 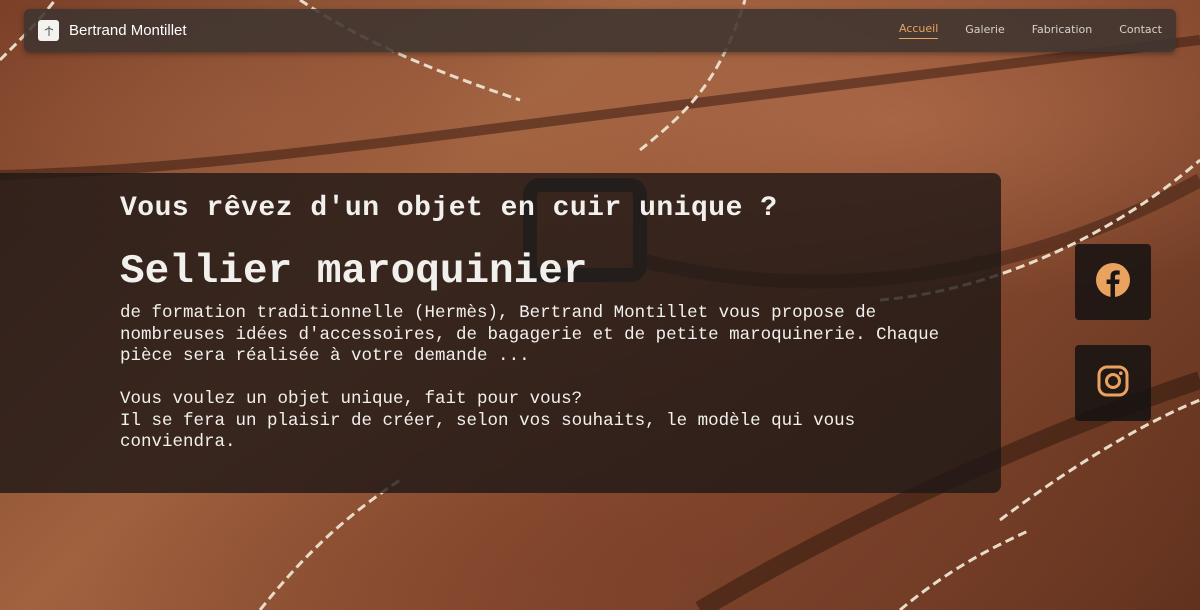 I want to click on instagram-button, so click(x=1113, y=383).